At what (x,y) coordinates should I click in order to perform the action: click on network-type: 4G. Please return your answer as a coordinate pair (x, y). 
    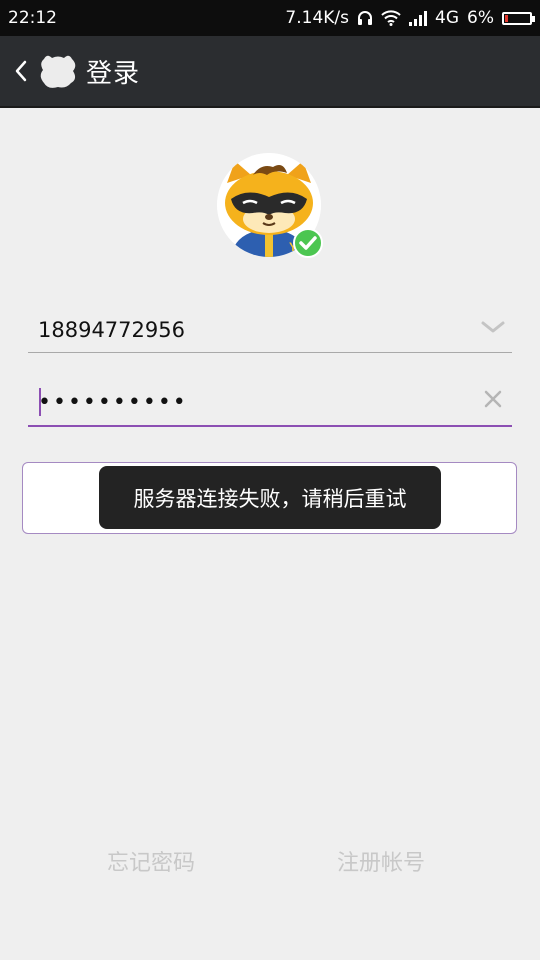
    Looking at the image, I should click on (447, 18).